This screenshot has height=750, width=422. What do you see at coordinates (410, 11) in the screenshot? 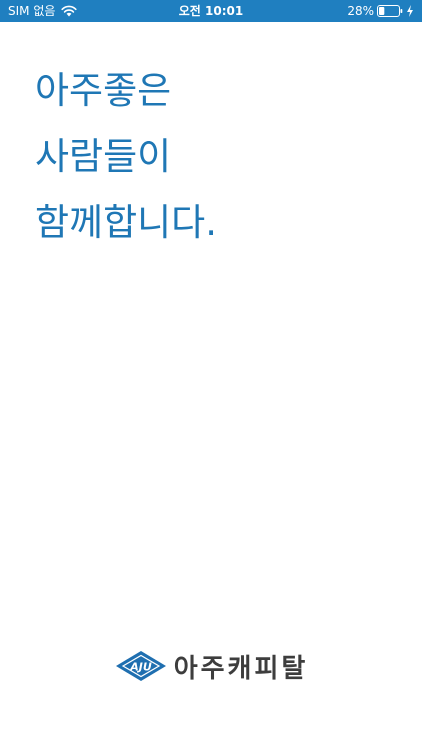
I see `charging-icon` at bounding box center [410, 11].